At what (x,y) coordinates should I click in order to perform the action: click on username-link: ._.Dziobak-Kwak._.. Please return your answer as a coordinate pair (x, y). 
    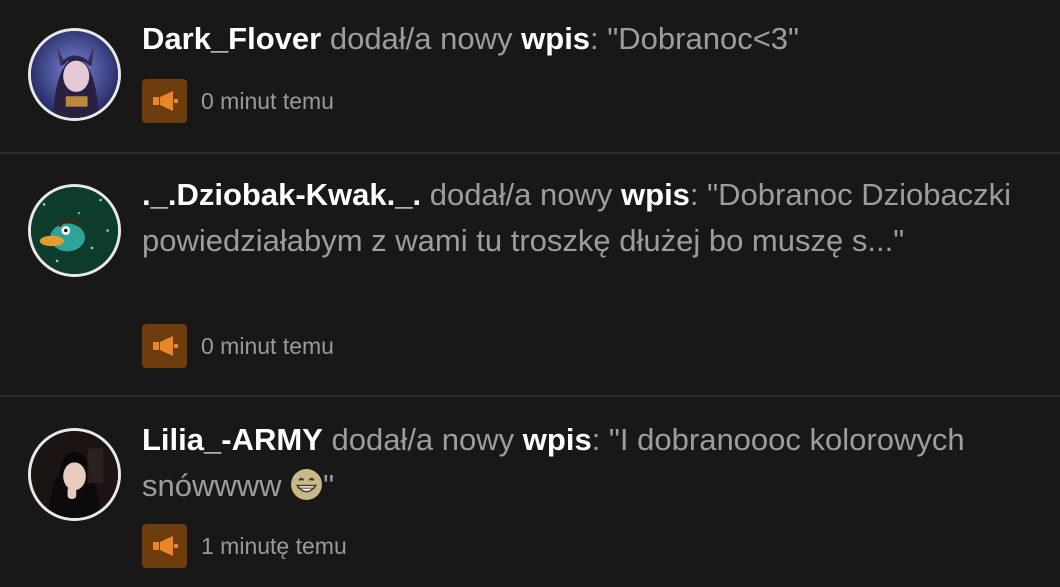
    Looking at the image, I should click on (281, 194).